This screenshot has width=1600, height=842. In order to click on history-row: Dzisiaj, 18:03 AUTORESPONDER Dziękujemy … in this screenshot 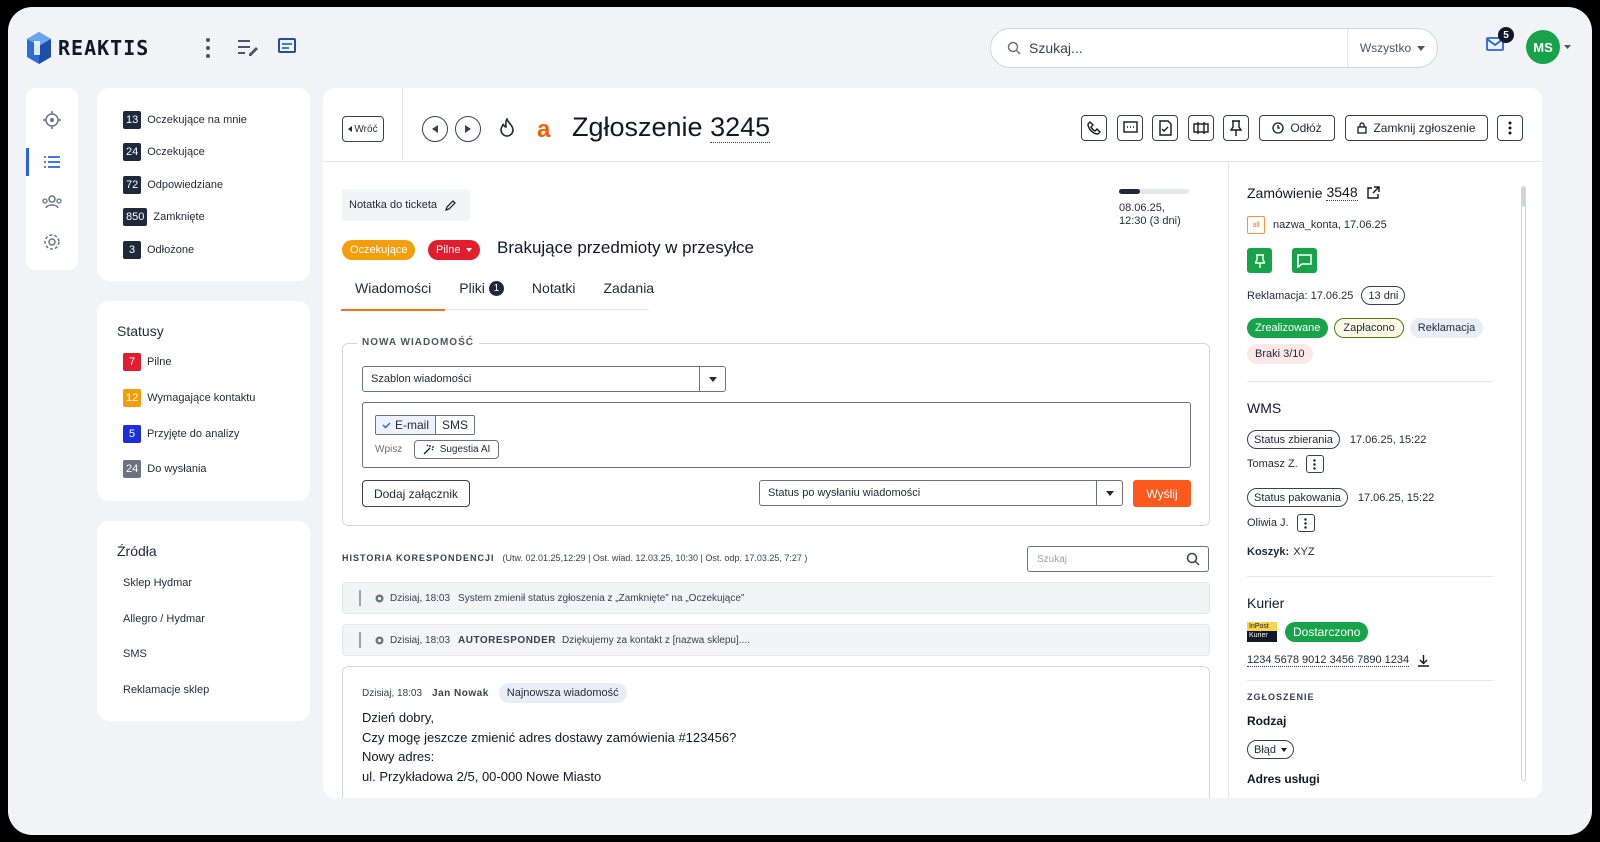, I will do `click(776, 640)`.